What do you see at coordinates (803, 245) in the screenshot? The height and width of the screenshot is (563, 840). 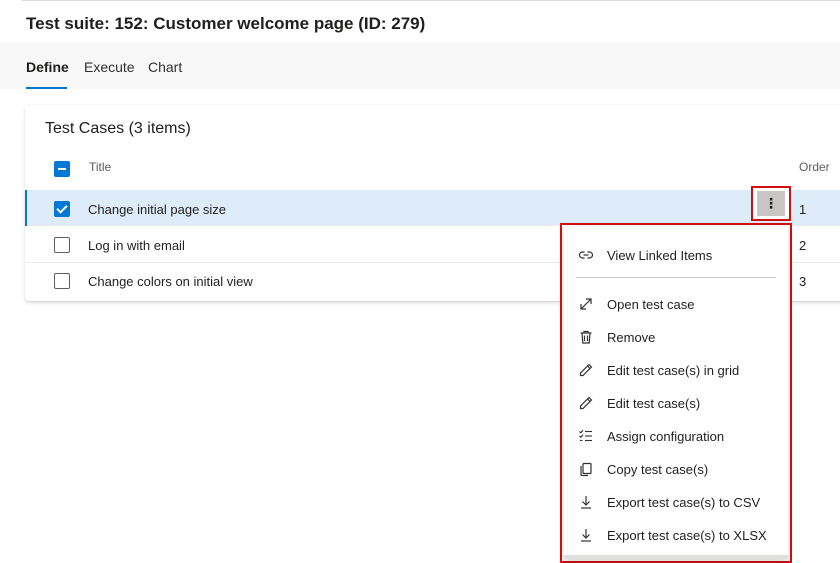 I see `row-order: 2` at bounding box center [803, 245].